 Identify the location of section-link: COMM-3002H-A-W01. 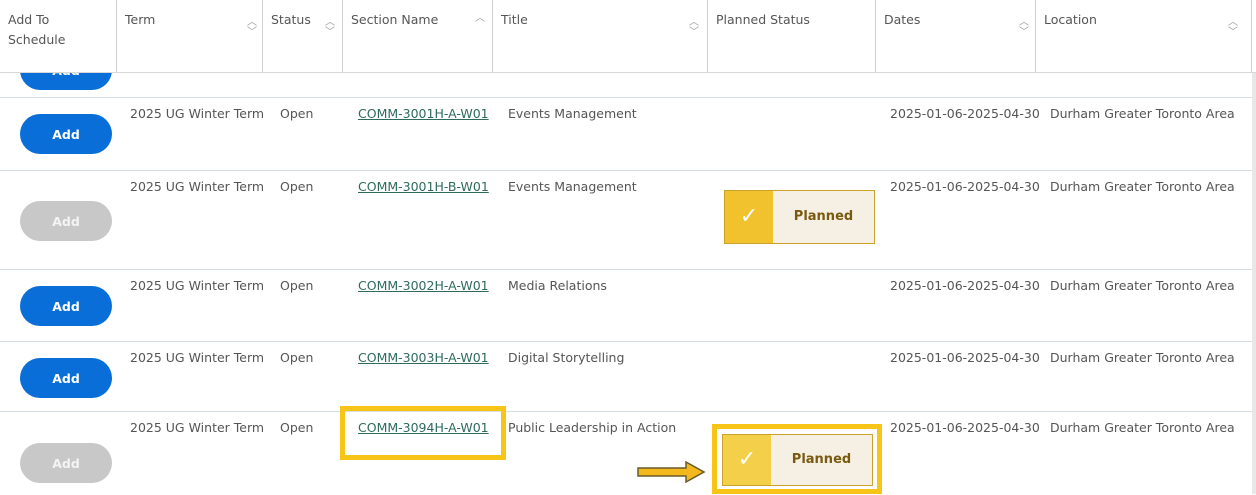
(423, 285).